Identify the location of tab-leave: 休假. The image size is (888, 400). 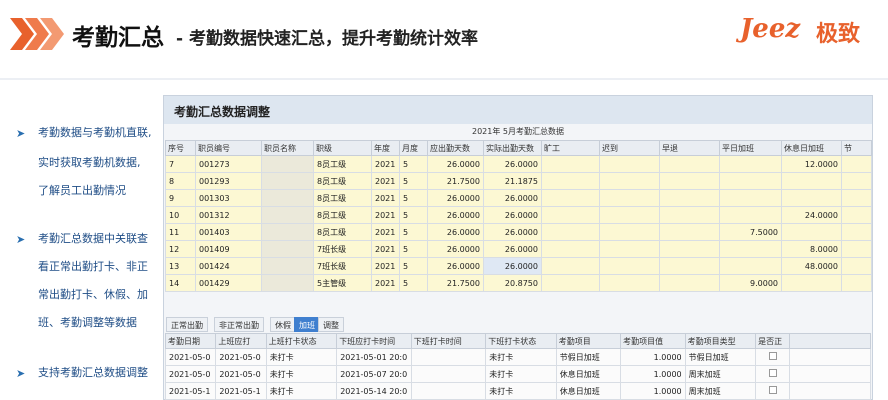
(283, 324).